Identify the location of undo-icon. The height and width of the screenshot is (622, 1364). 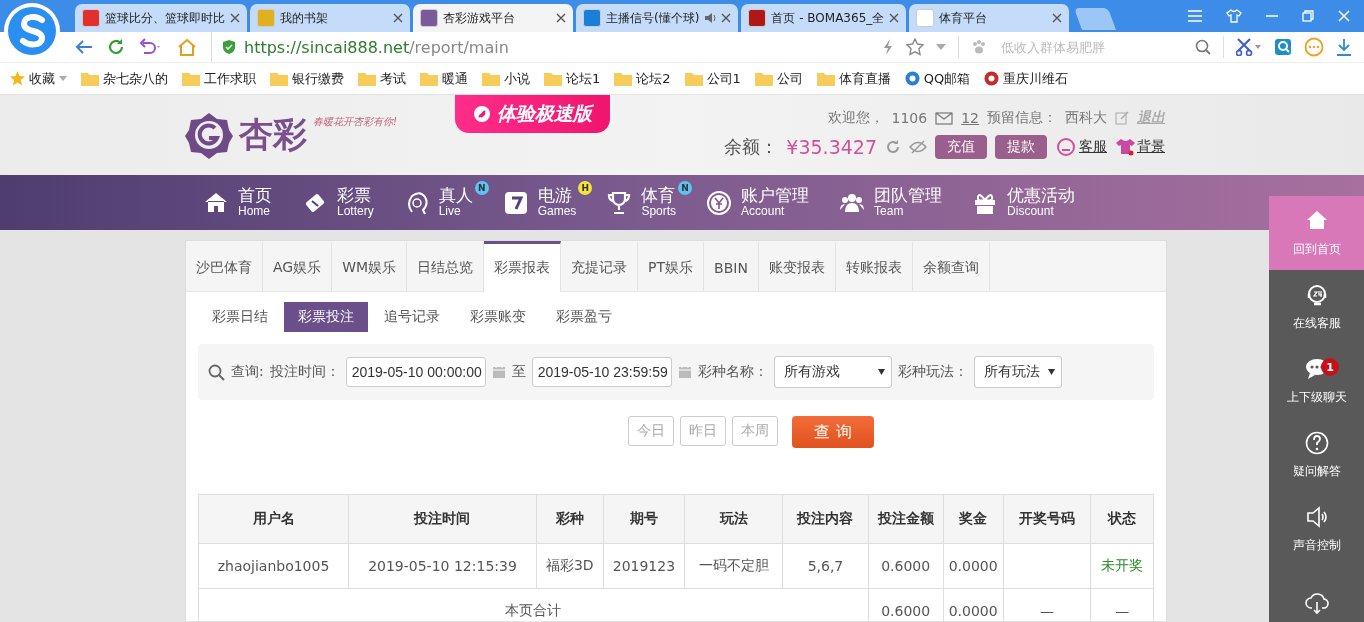
(151, 47).